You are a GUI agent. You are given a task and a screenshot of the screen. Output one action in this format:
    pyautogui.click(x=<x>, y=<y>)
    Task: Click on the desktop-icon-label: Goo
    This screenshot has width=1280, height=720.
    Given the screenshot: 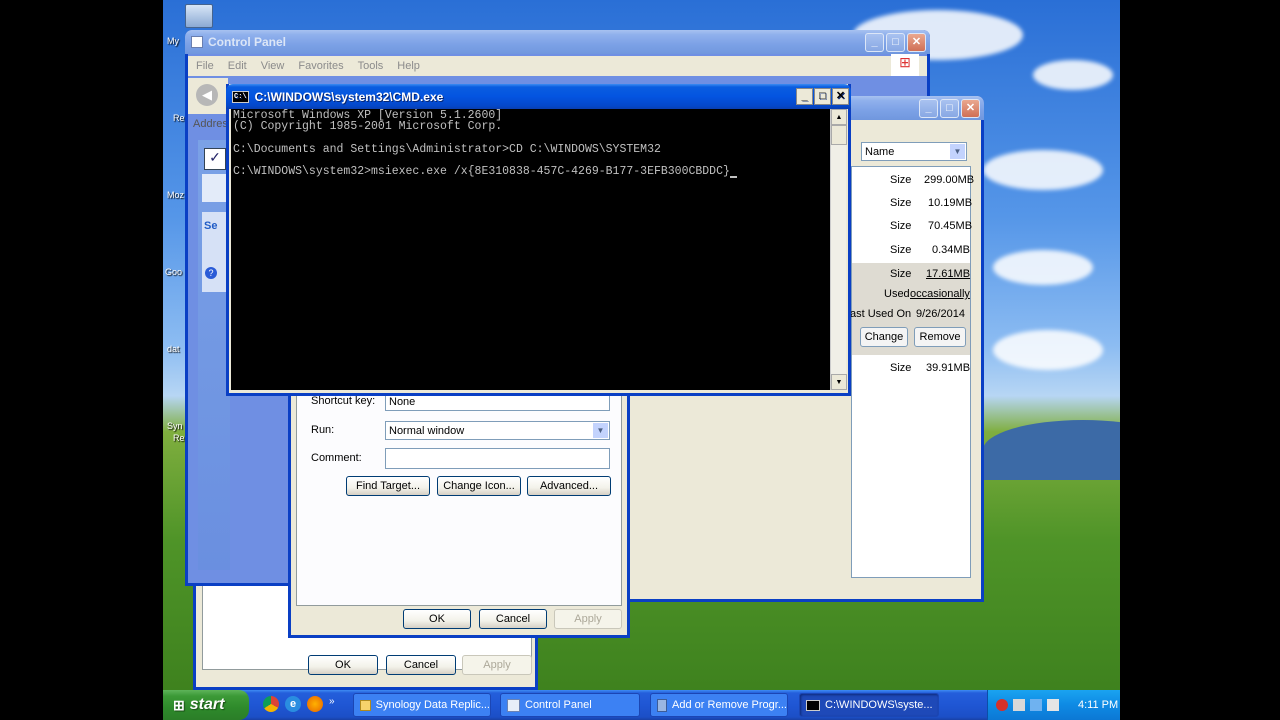 What is the action you would take?
    pyautogui.click(x=173, y=272)
    